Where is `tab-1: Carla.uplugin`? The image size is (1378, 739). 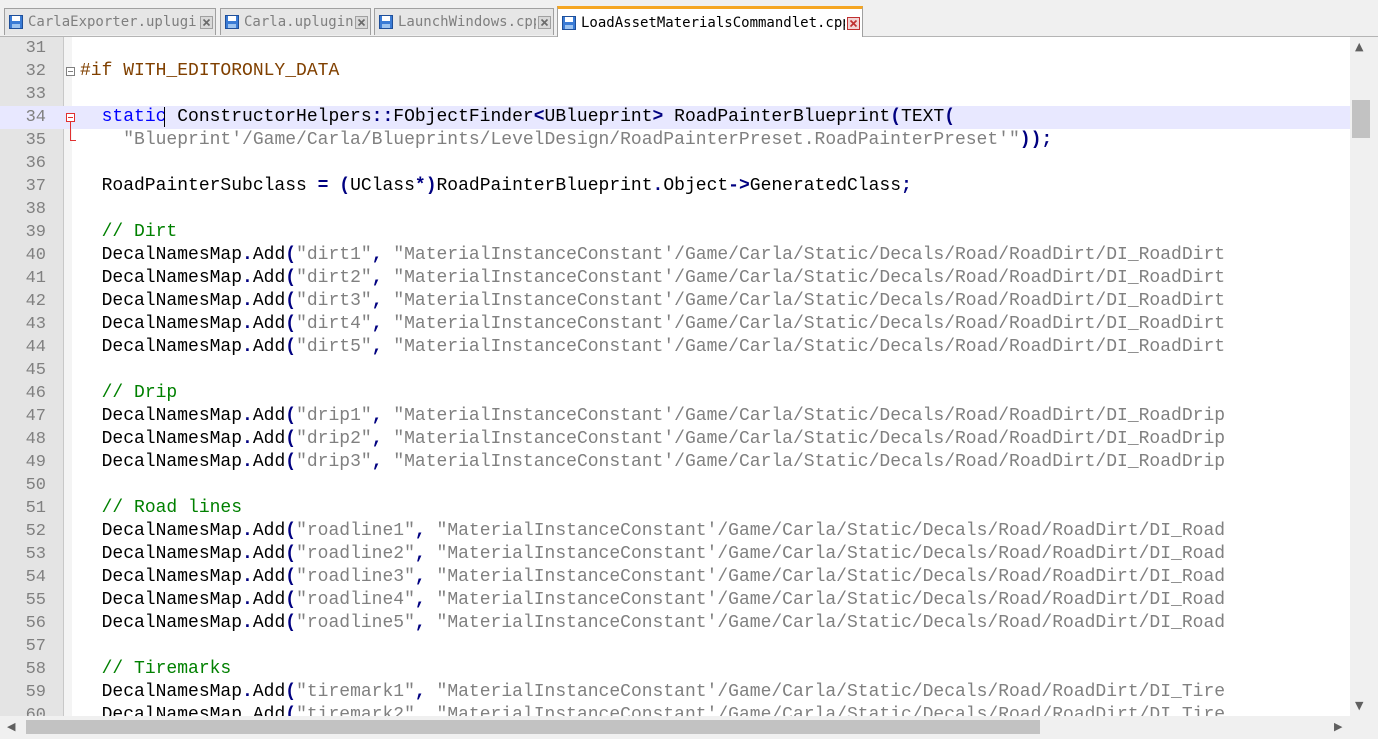 tab-1: Carla.uplugin is located at coordinates (295, 21).